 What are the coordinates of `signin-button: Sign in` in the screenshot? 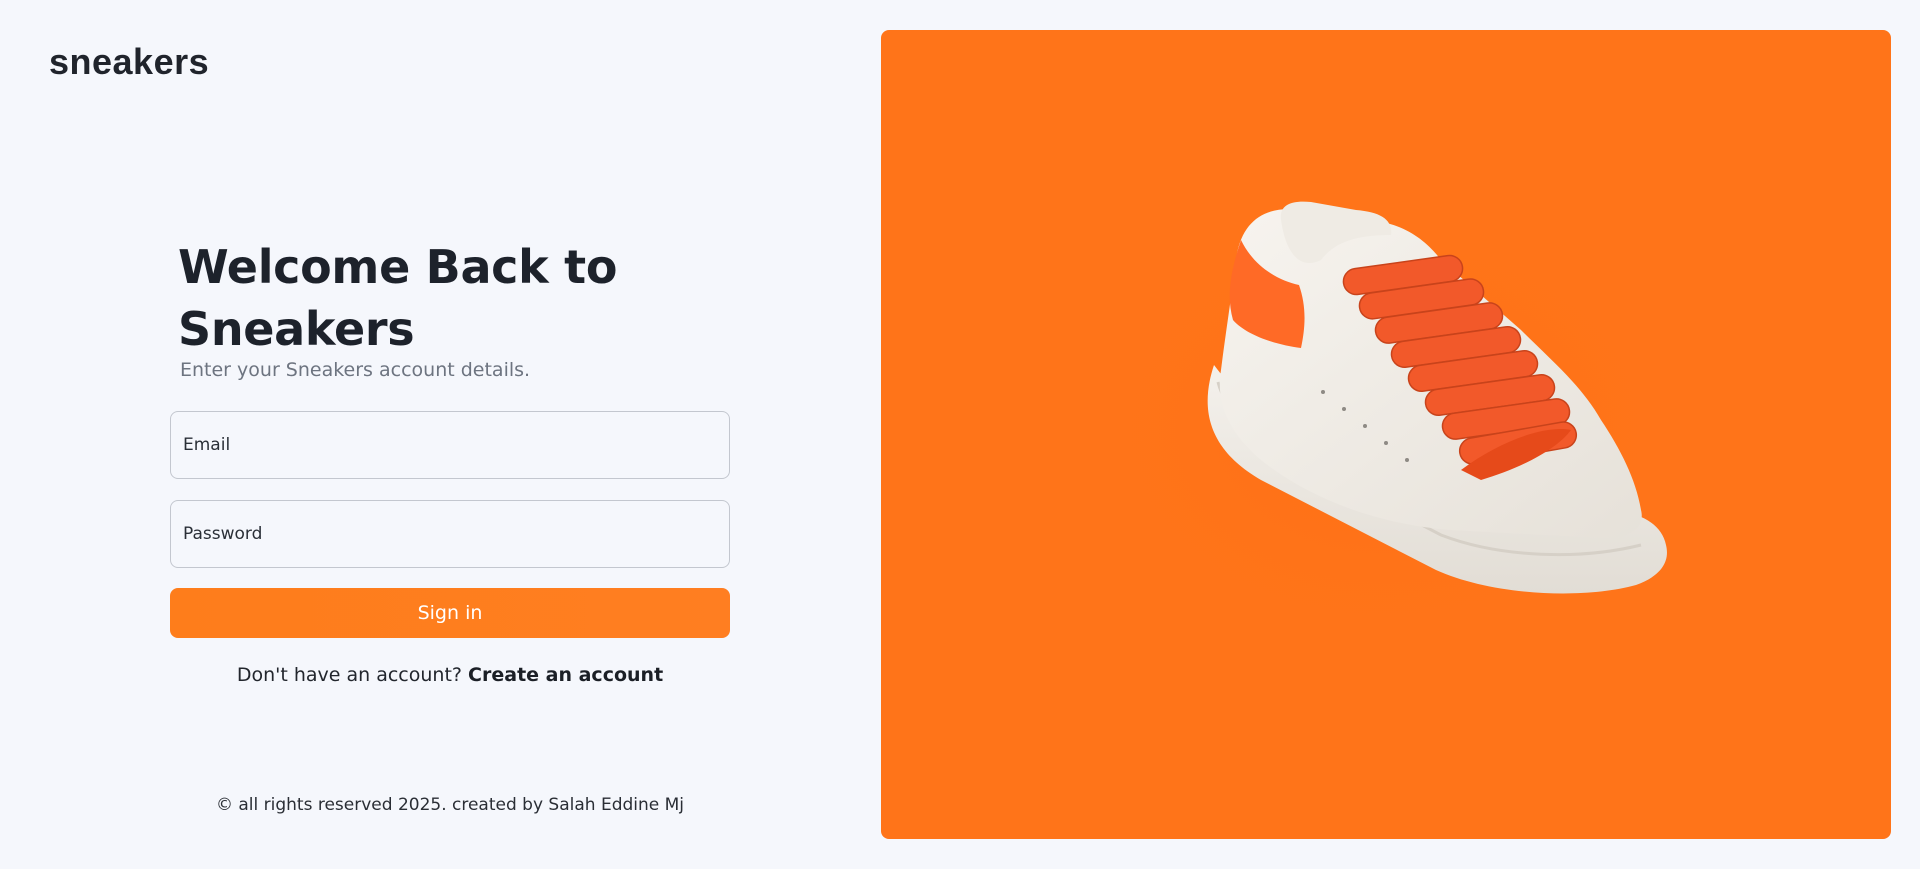 It's located at (450, 613).